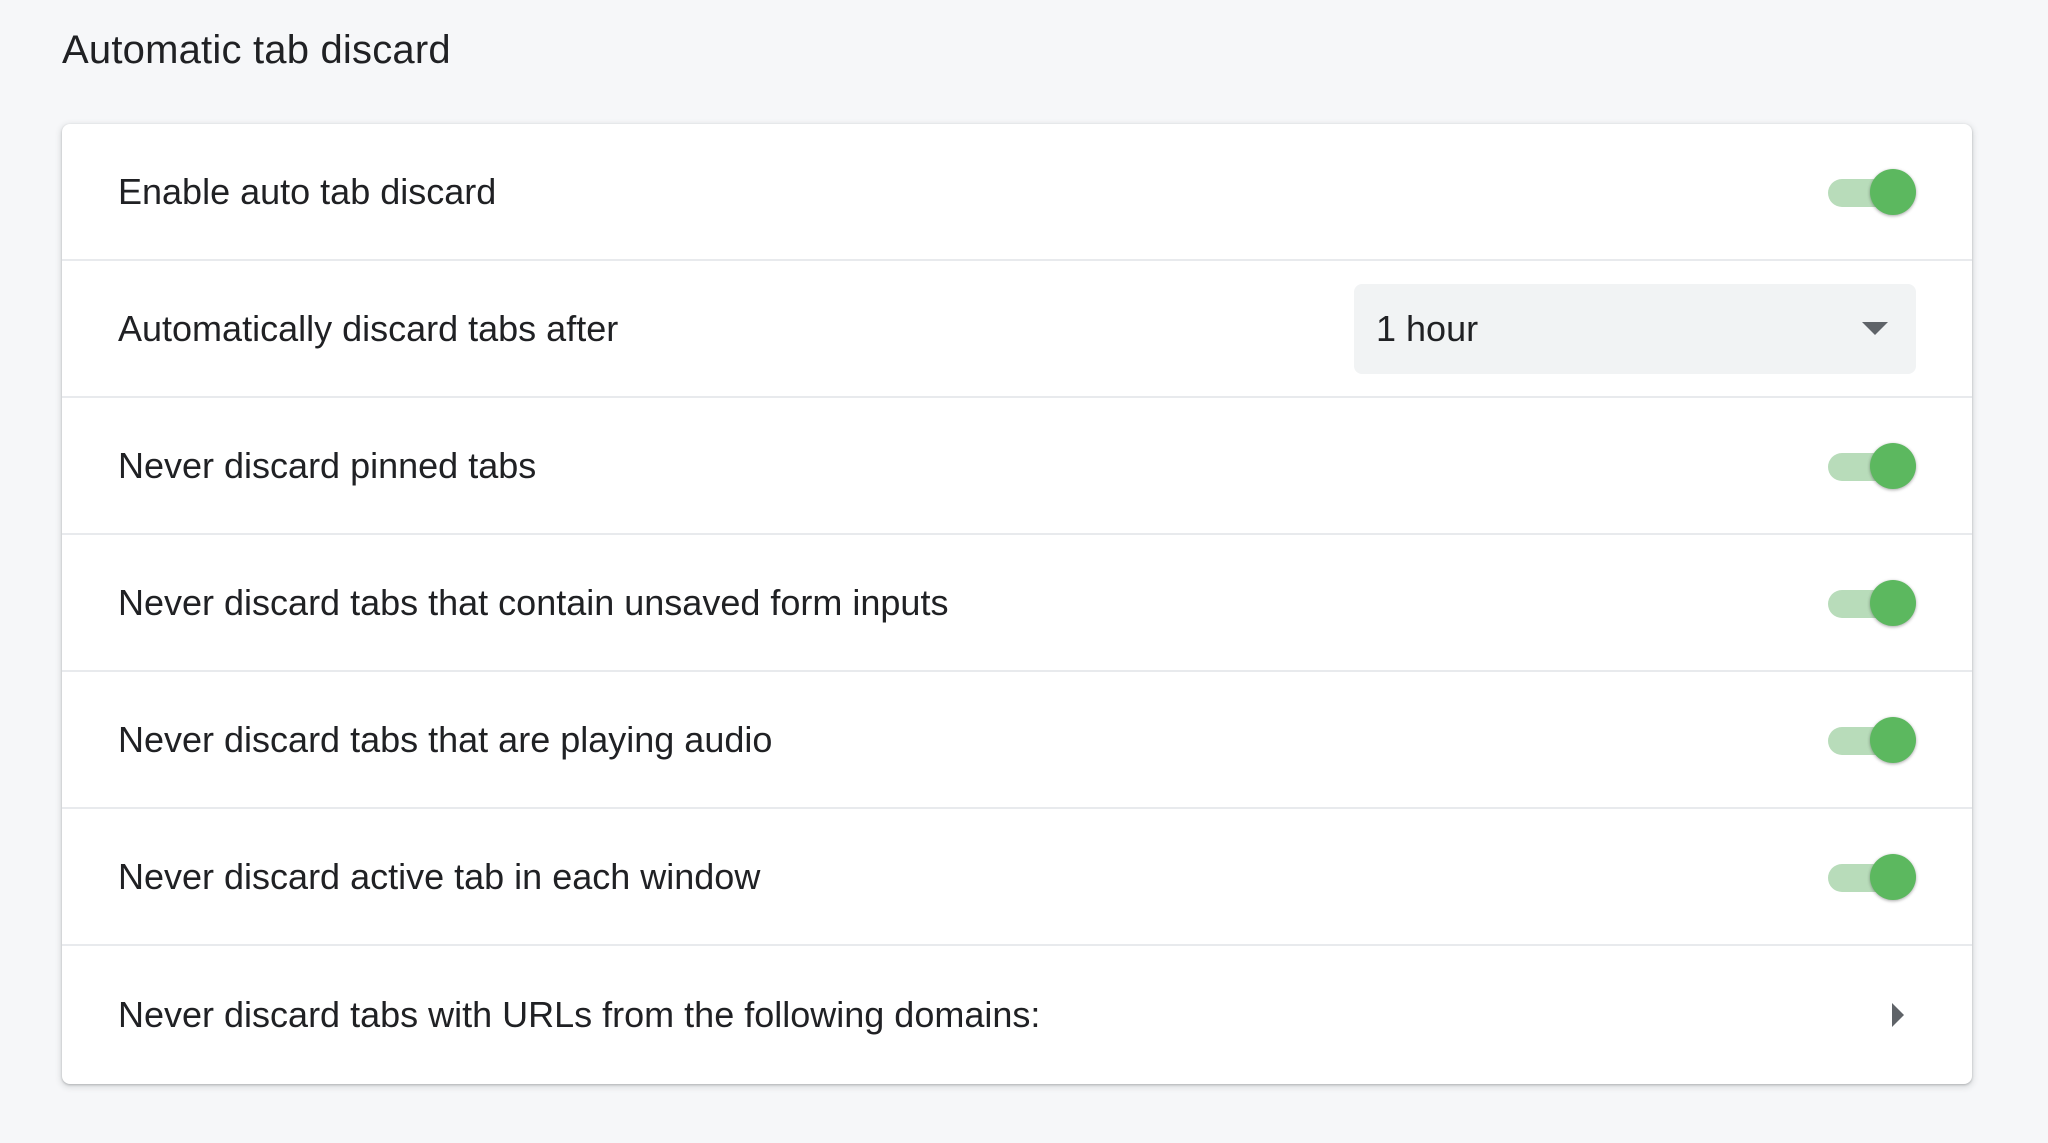 This screenshot has height=1143, width=2048. I want to click on setting-label: Enable auto tab discard, so click(307, 191).